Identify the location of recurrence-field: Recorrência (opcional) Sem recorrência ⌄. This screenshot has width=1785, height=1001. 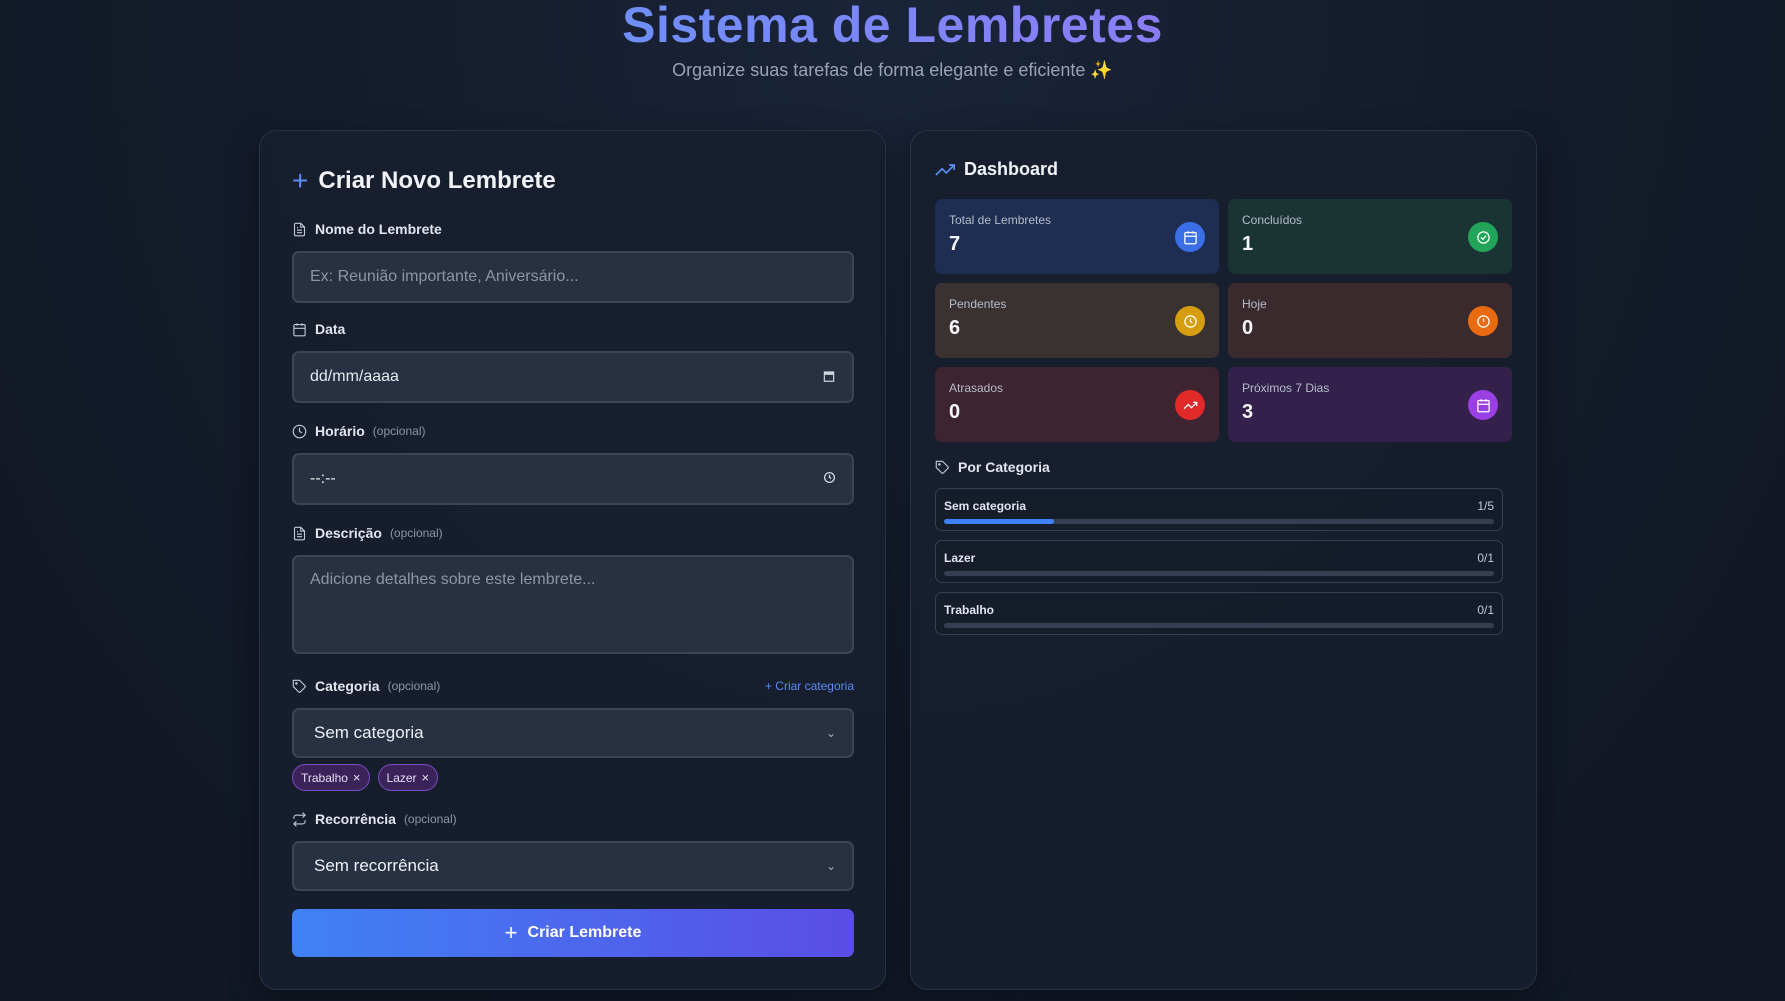
(573, 850).